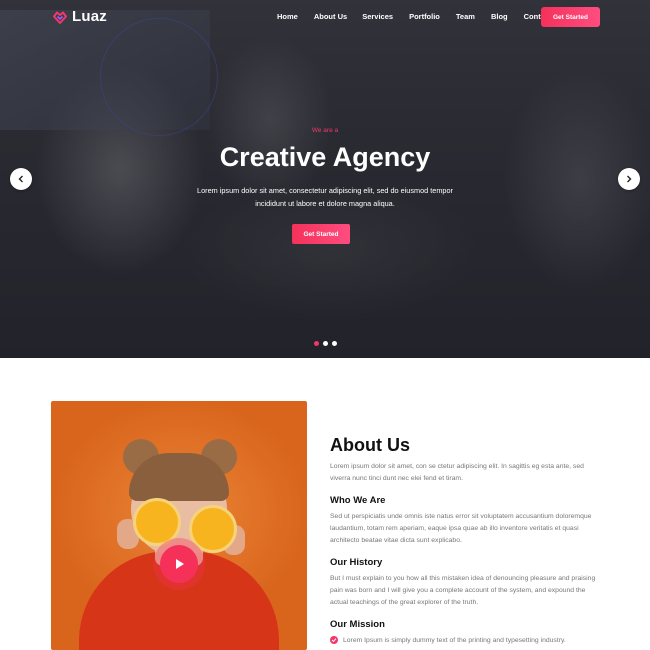 The height and width of the screenshot is (650, 650). What do you see at coordinates (357, 624) in the screenshot?
I see `our-mission-title: Our Mission` at bounding box center [357, 624].